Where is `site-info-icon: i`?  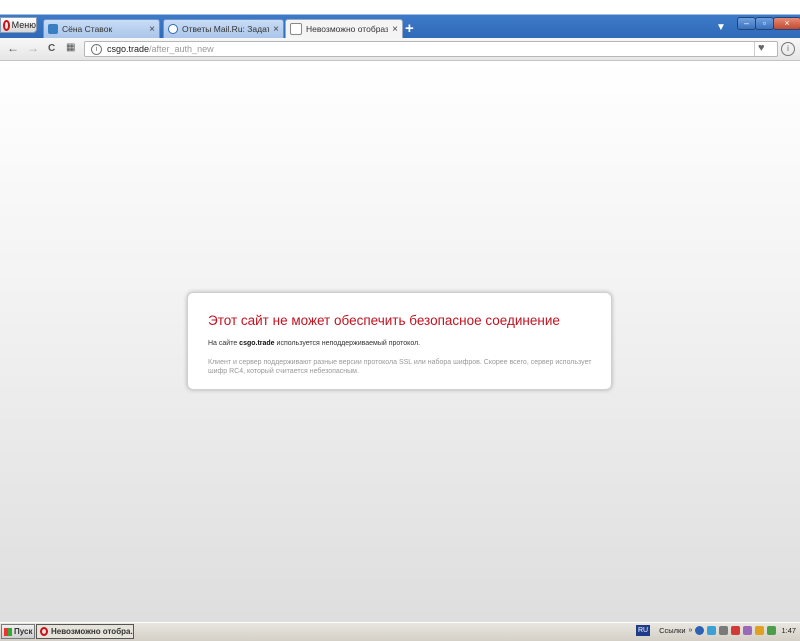 site-info-icon: i is located at coordinates (96, 49).